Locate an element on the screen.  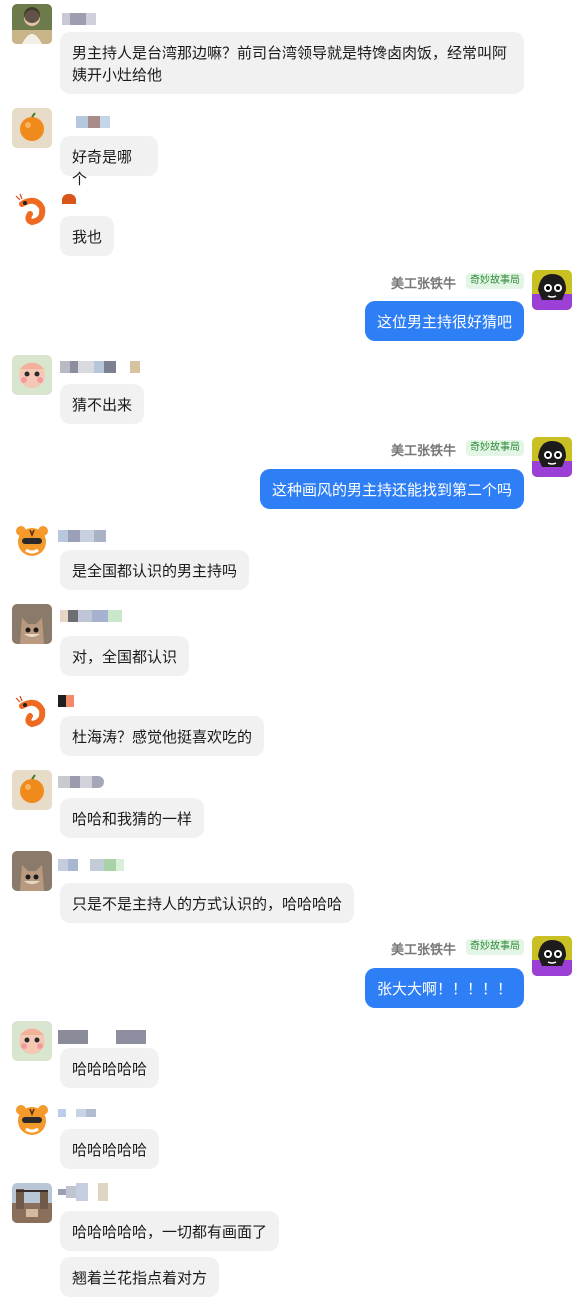
message-bubble: 是全国都认识的男主持吗 is located at coordinates (154, 570).